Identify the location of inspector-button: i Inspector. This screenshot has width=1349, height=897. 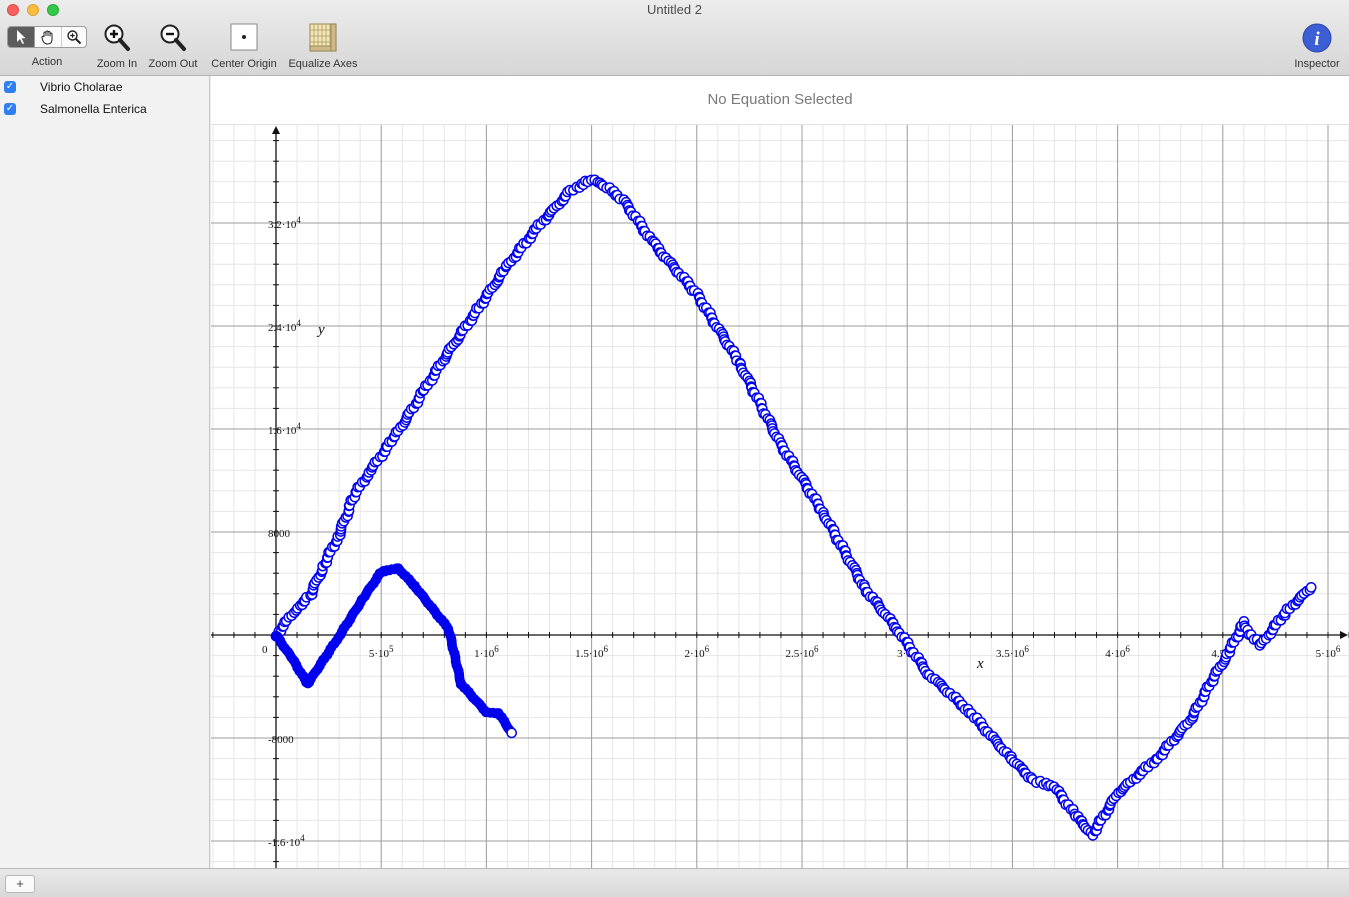
(1317, 46).